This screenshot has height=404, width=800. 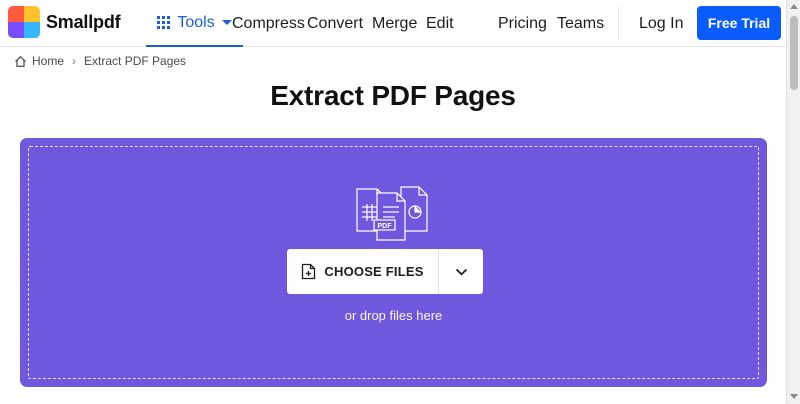 I want to click on brand-logo: Smallpdf, so click(x=64, y=22).